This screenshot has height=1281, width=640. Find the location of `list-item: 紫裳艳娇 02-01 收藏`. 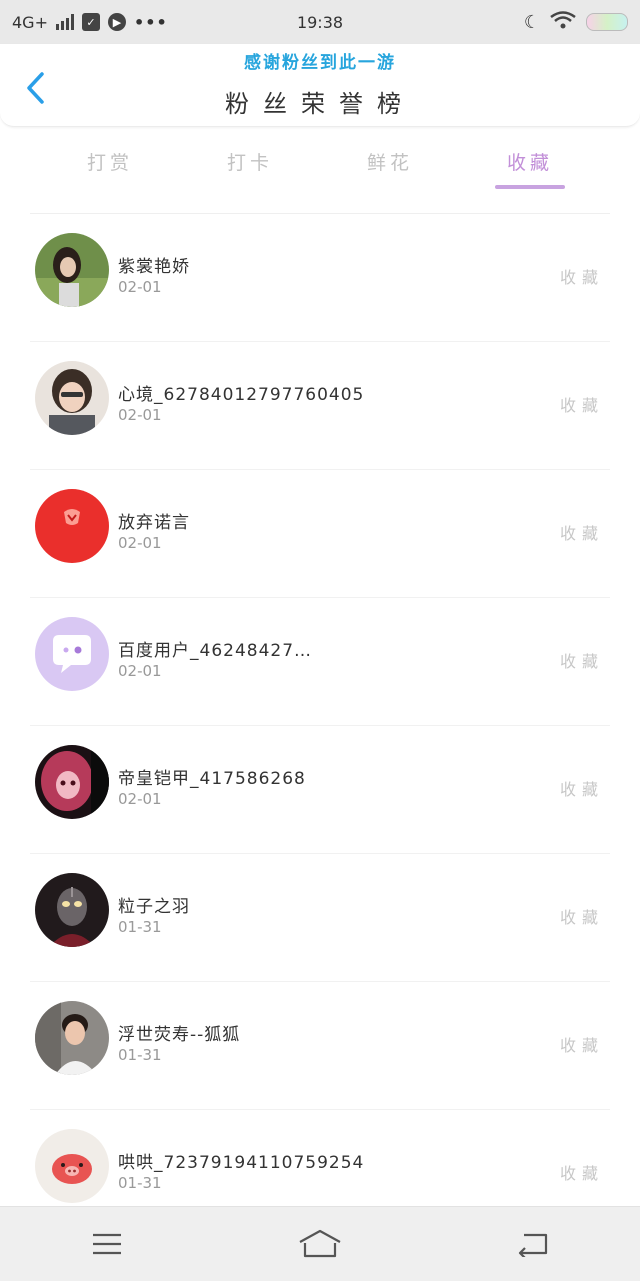

list-item: 紫裳艳娇 02-01 收藏 is located at coordinates (320, 278).